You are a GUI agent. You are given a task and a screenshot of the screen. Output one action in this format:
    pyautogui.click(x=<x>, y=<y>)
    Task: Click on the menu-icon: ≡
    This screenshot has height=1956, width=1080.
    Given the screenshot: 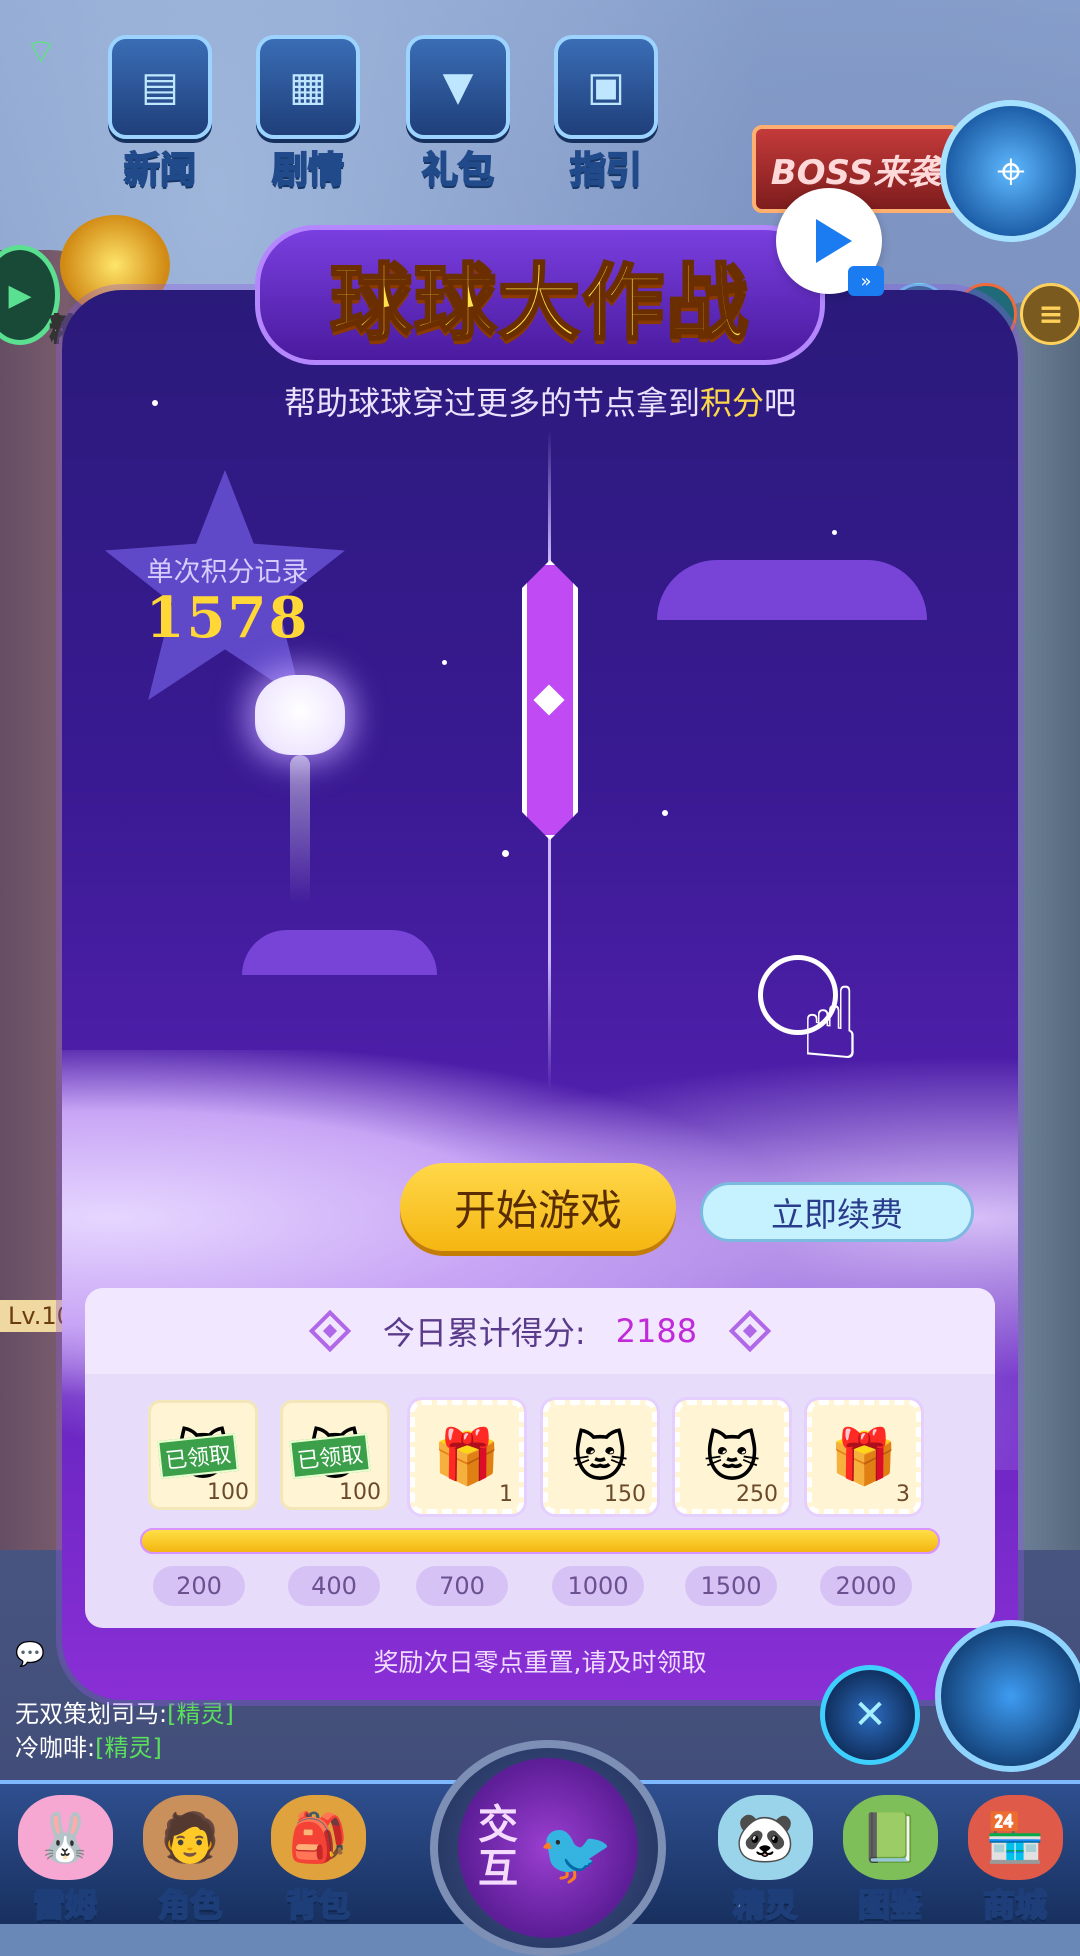 What is the action you would take?
    pyautogui.click(x=1050, y=314)
    